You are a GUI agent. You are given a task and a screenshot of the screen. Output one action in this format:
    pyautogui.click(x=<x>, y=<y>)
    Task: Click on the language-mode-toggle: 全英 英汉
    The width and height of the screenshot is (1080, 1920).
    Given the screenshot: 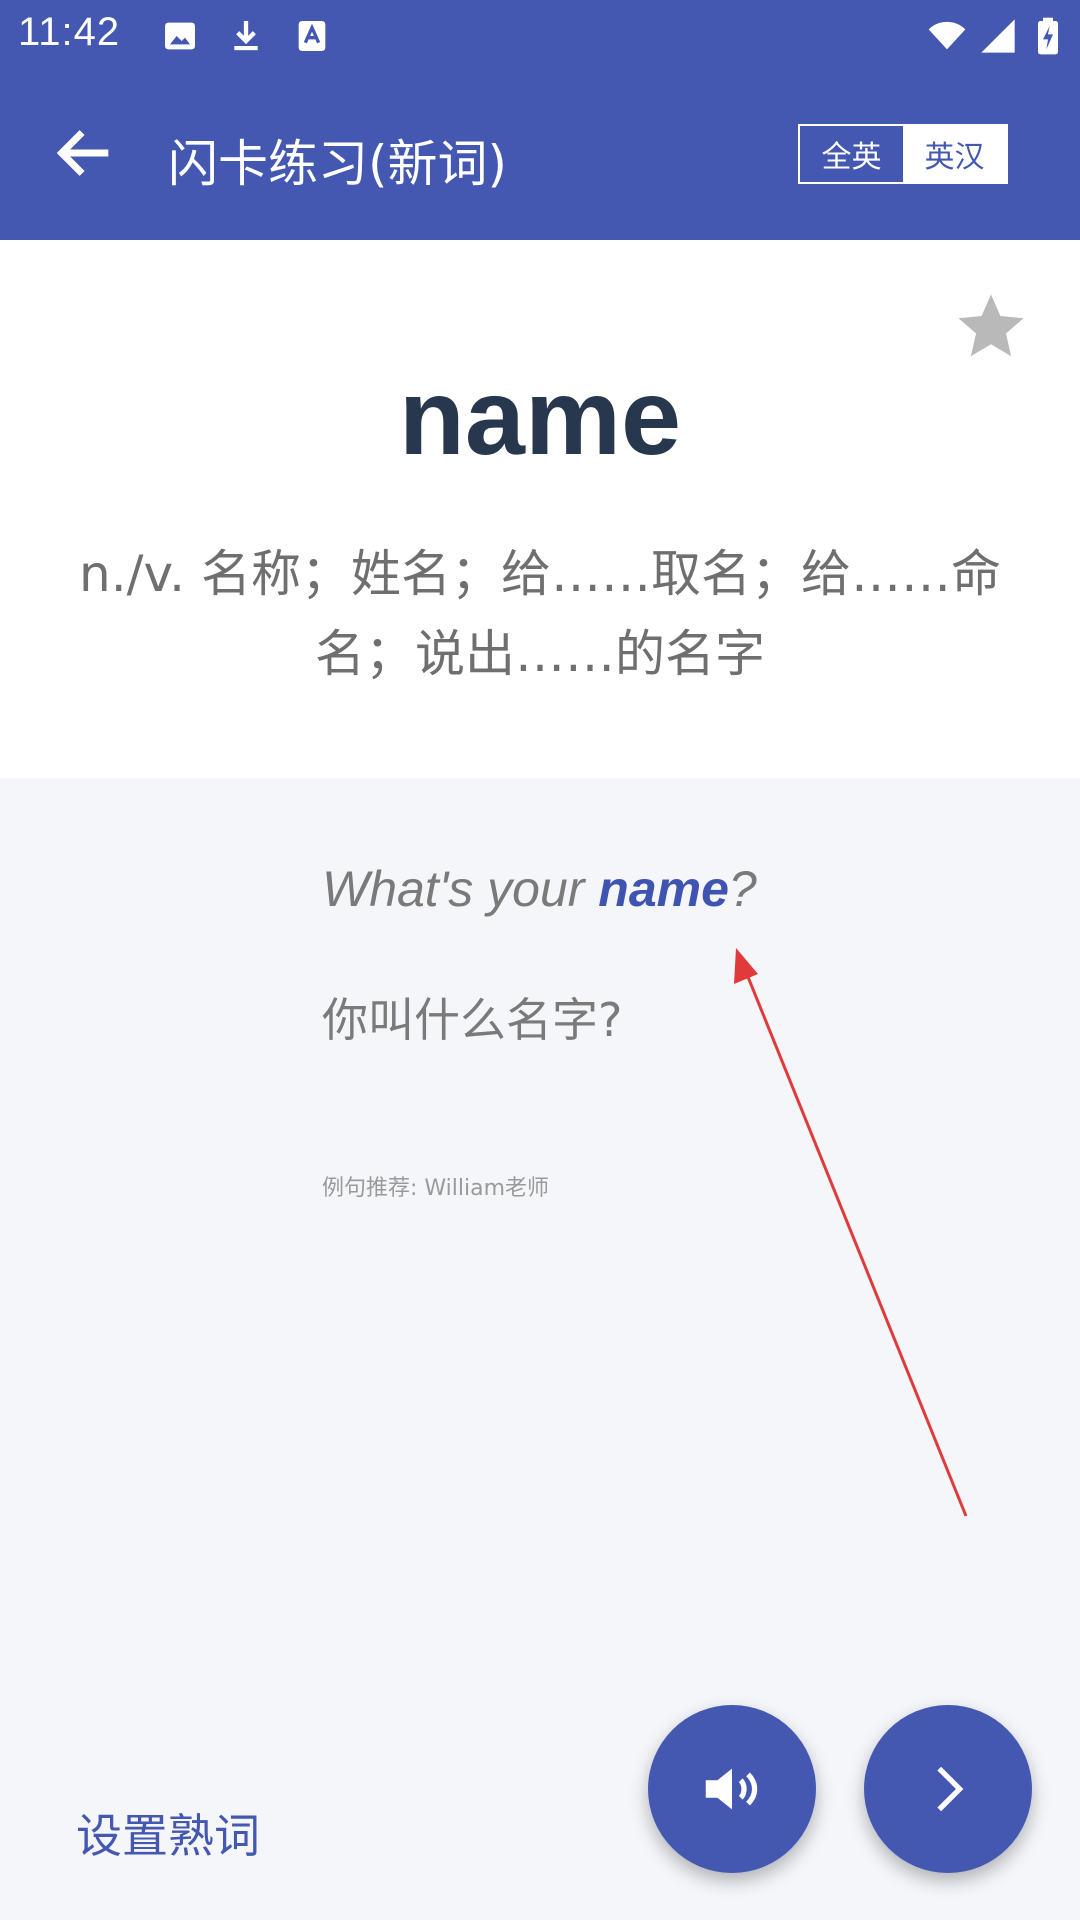 What is the action you would take?
    pyautogui.click(x=903, y=154)
    